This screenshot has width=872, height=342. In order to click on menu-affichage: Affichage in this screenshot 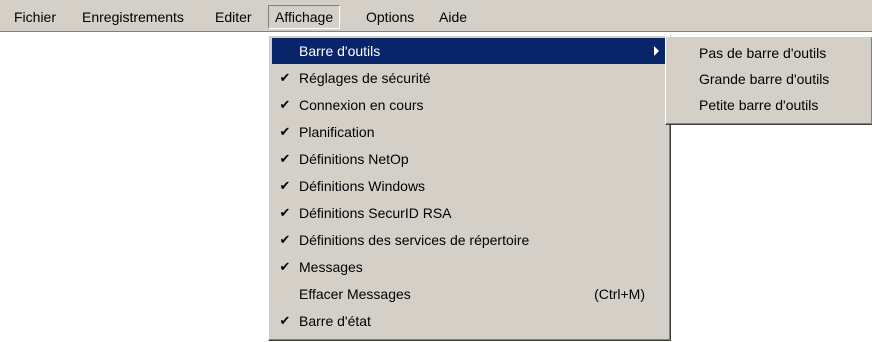, I will do `click(304, 17)`.